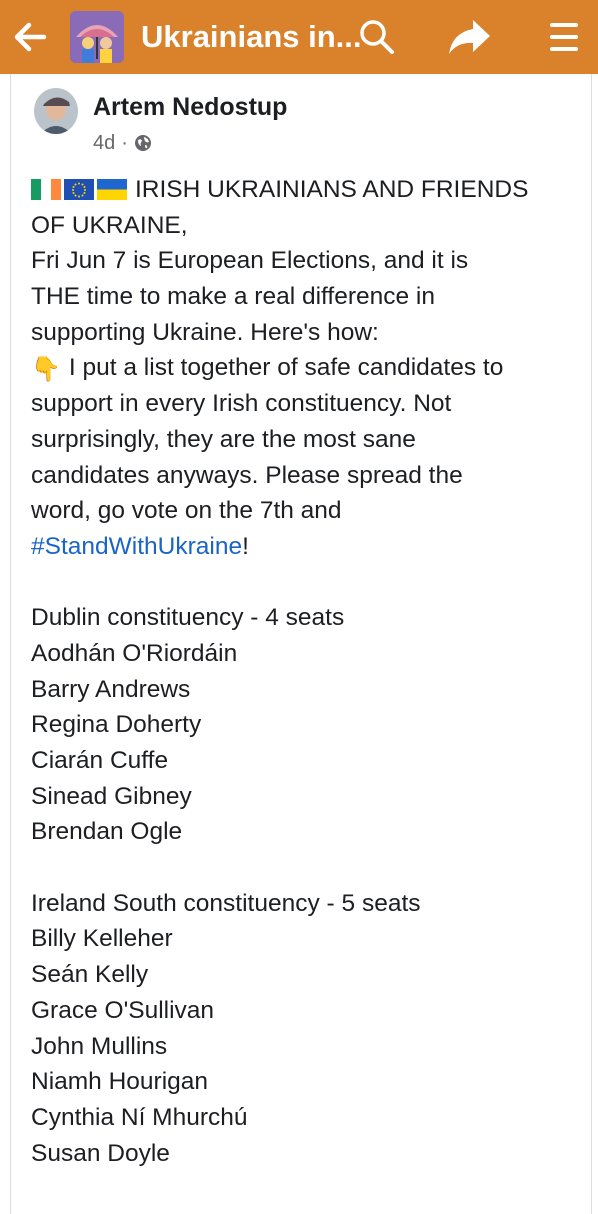 The image size is (598, 1214). I want to click on author-name: Artem Nedostup, so click(190, 107).